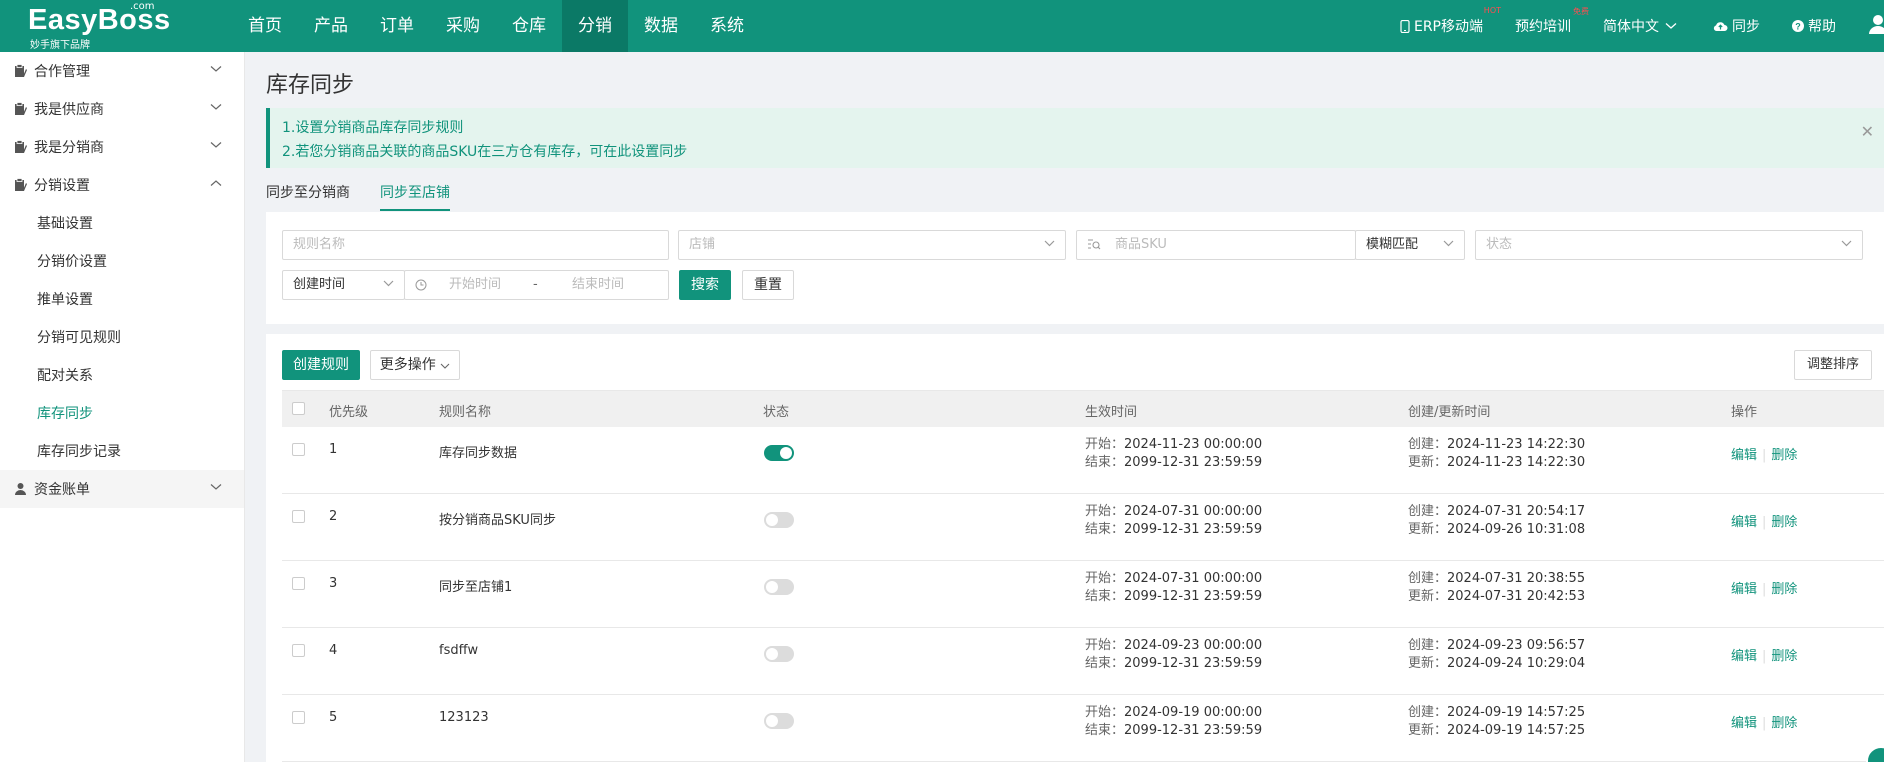  What do you see at coordinates (343, 285) in the screenshot?
I see `time-type-select: 创建时间` at bounding box center [343, 285].